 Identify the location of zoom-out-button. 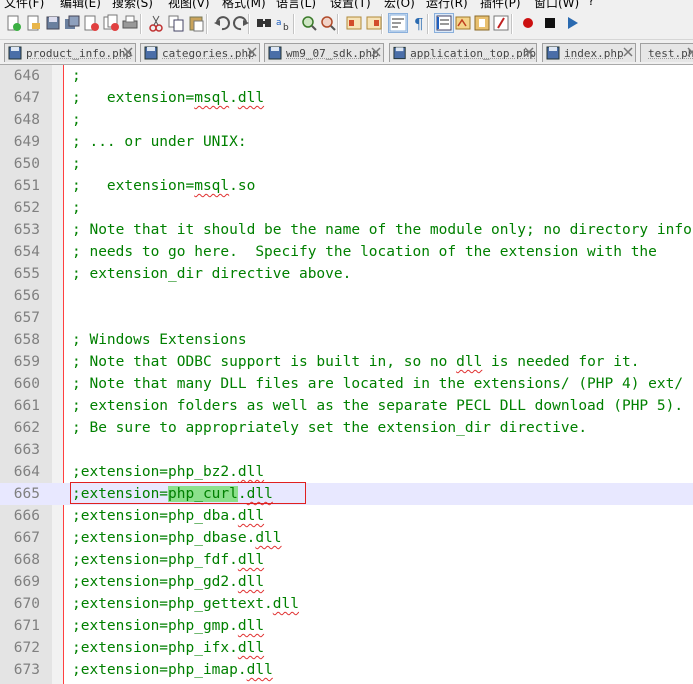
(328, 23).